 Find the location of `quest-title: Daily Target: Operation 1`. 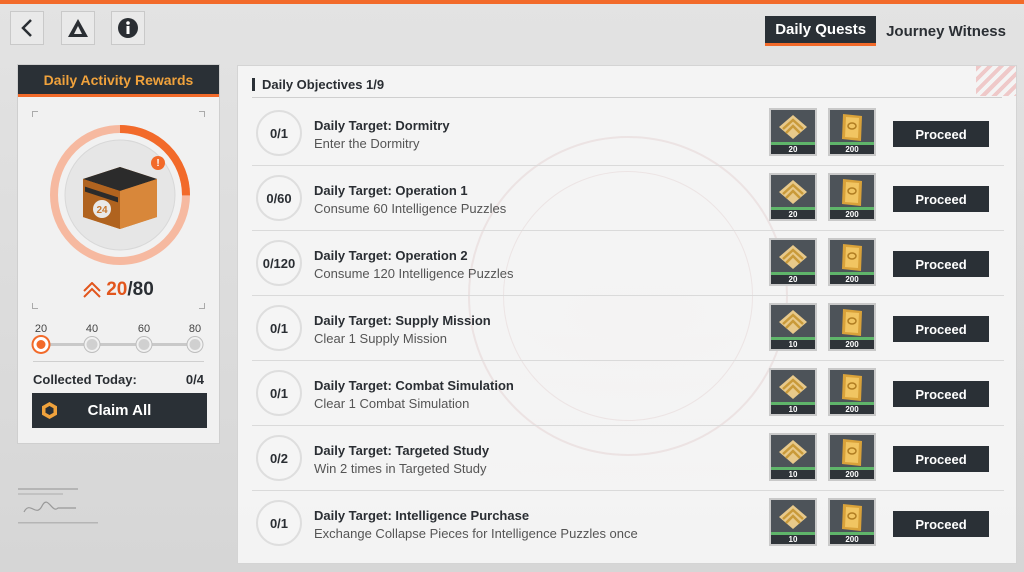

quest-title: Daily Target: Operation 1 is located at coordinates (391, 190).